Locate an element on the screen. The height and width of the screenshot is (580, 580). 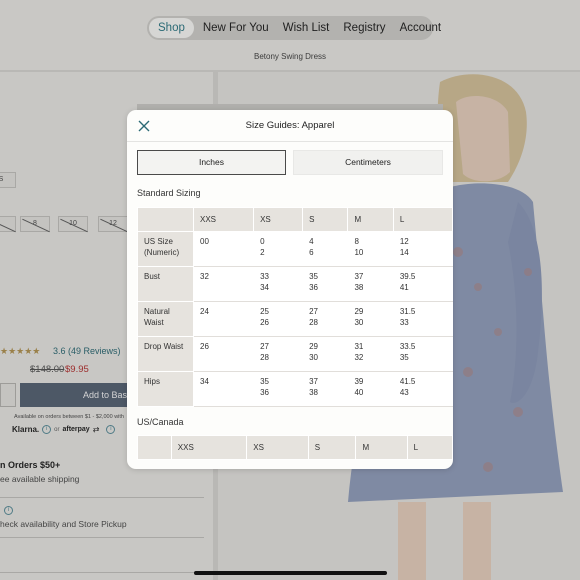
table-row: Drop Waist 26 27 28 29 30 31 32 33.5 35 is located at coordinates (295, 354).